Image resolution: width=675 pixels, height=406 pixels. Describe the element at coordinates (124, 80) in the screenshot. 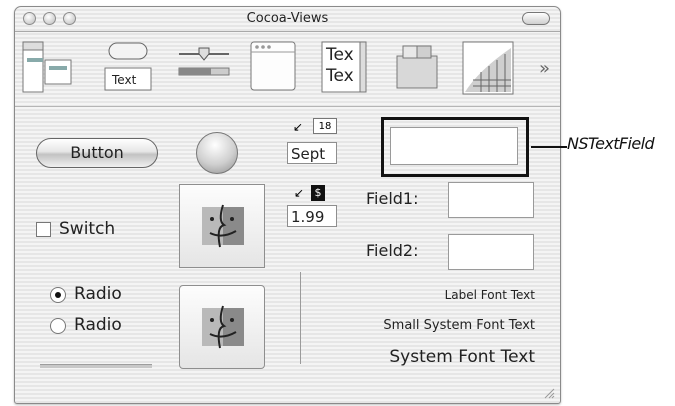

I see `palette-tool-text-label: Text` at that location.